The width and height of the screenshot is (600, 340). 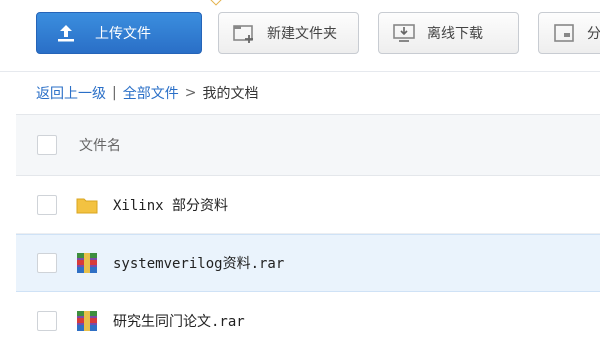 I want to click on notification-marker, so click(x=216, y=3).